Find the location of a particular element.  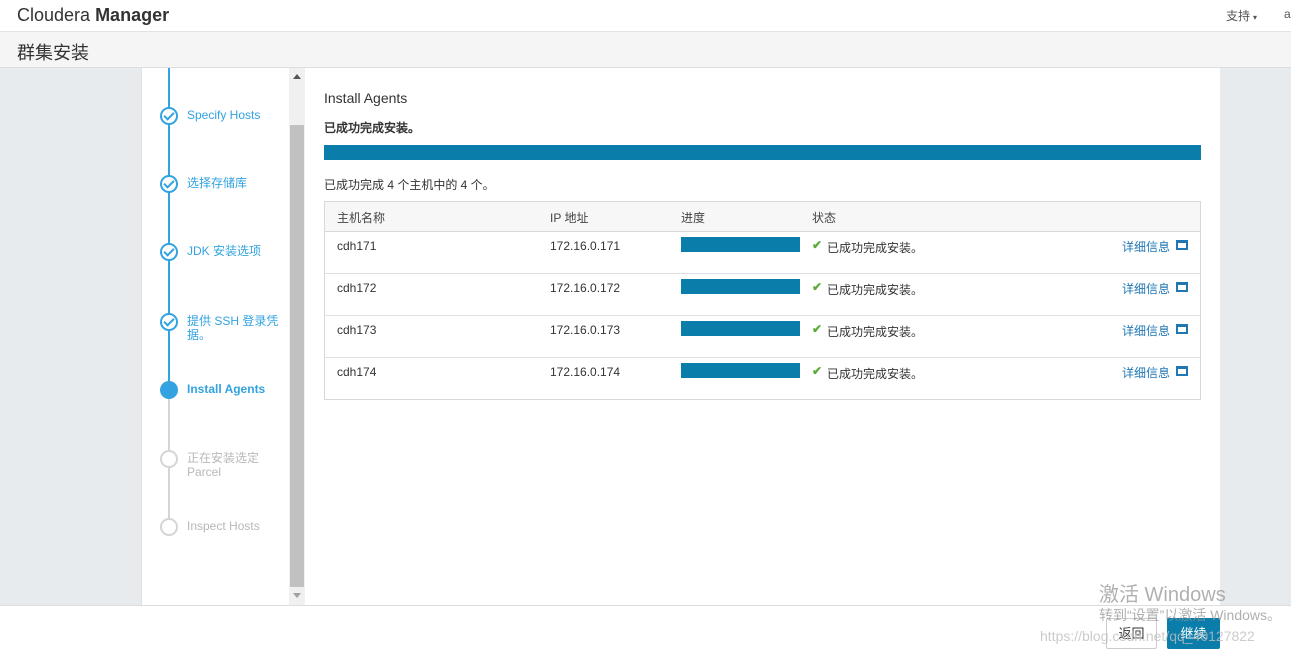

host-ip: 172.16.0.172 is located at coordinates (585, 288).